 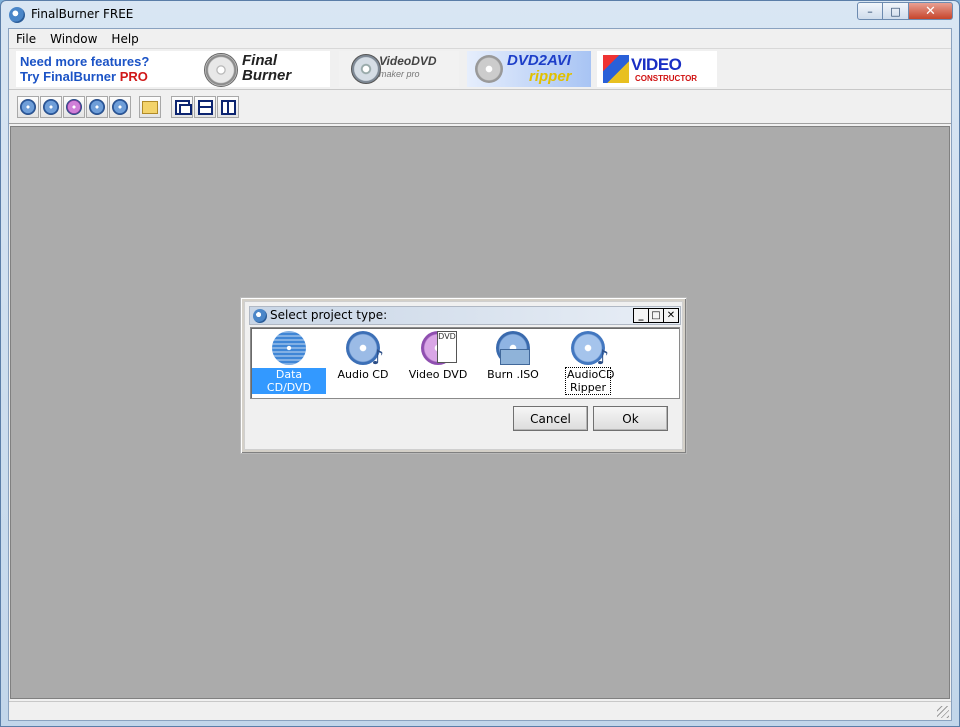 I want to click on minimize-button: –, so click(x=870, y=11).